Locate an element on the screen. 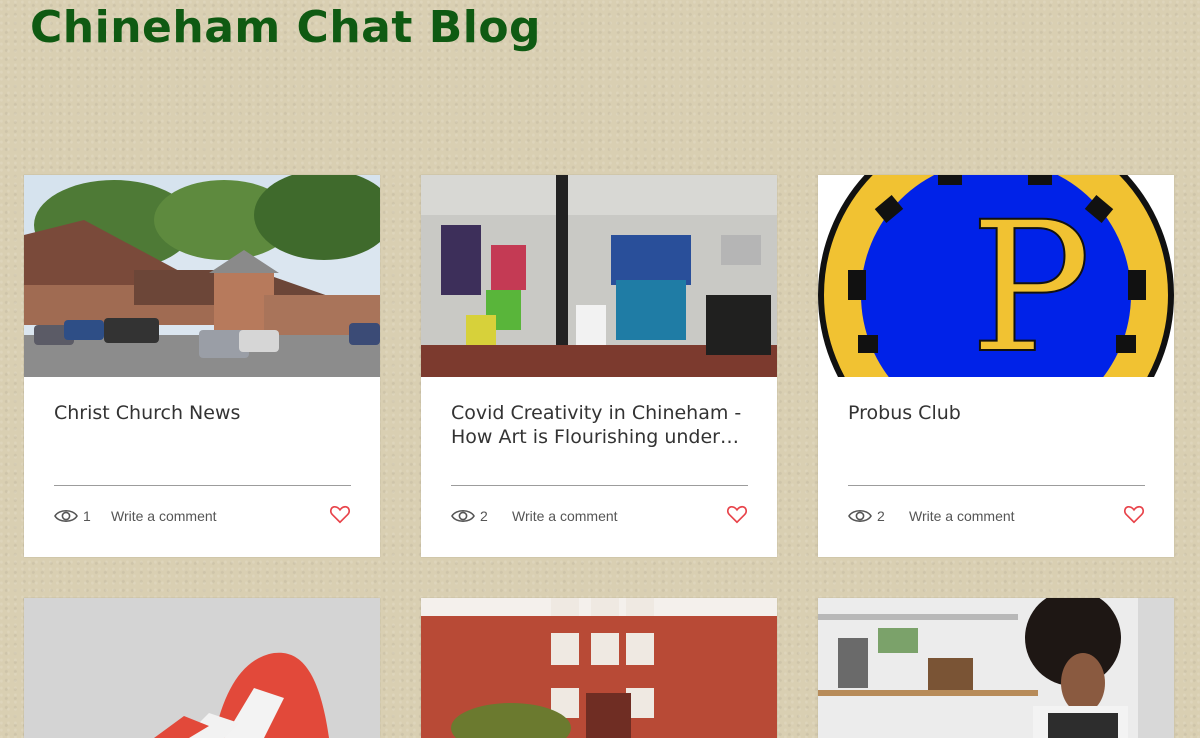 Image resolution: width=1200 pixels, height=738 pixels. blog-title: Chineham Chat Blog is located at coordinates (285, 27).